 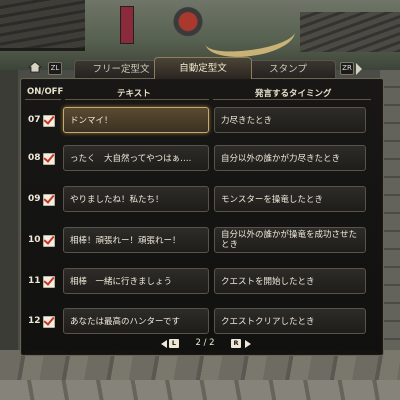 I want to click on phrase-row: 08 ったく 大自然ってやつはぁ…. 自分以外の誰かが力尽きたとき, so click(x=202, y=160).